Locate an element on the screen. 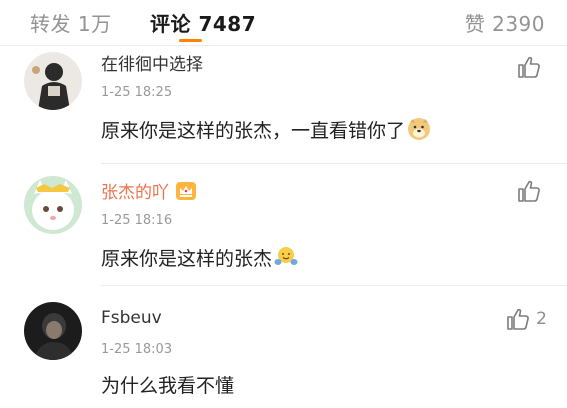 The image size is (567, 408). tab-repost: 转发 1万 is located at coordinates (71, 22).